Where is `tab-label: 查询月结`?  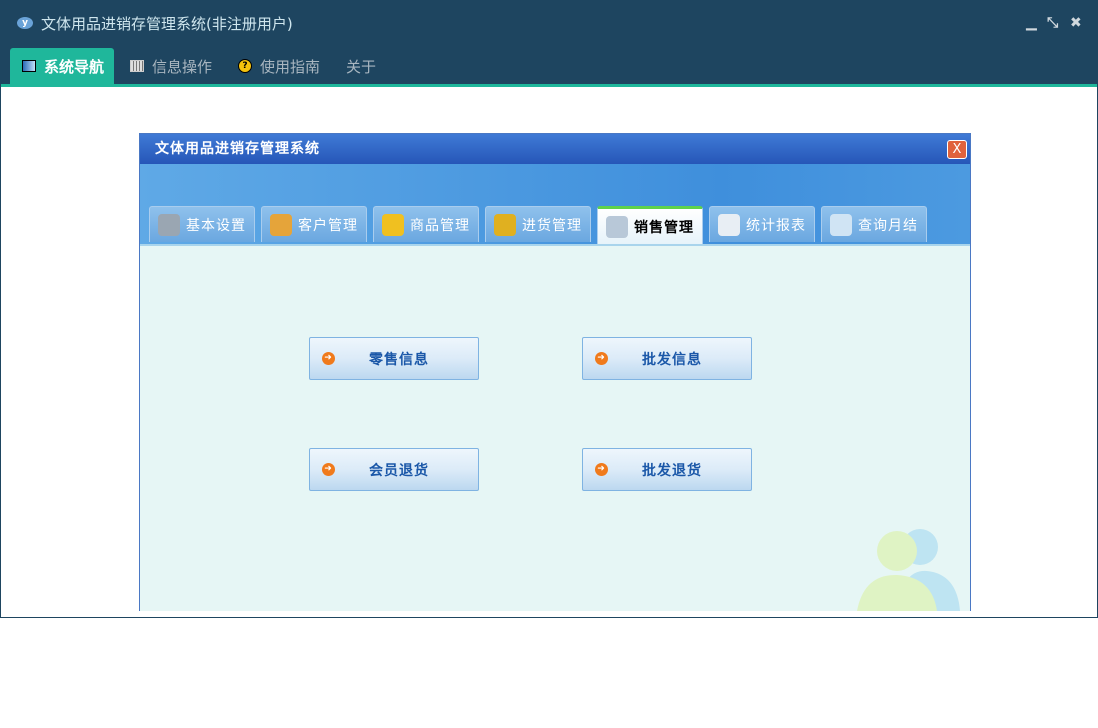 tab-label: 查询月结 is located at coordinates (888, 225).